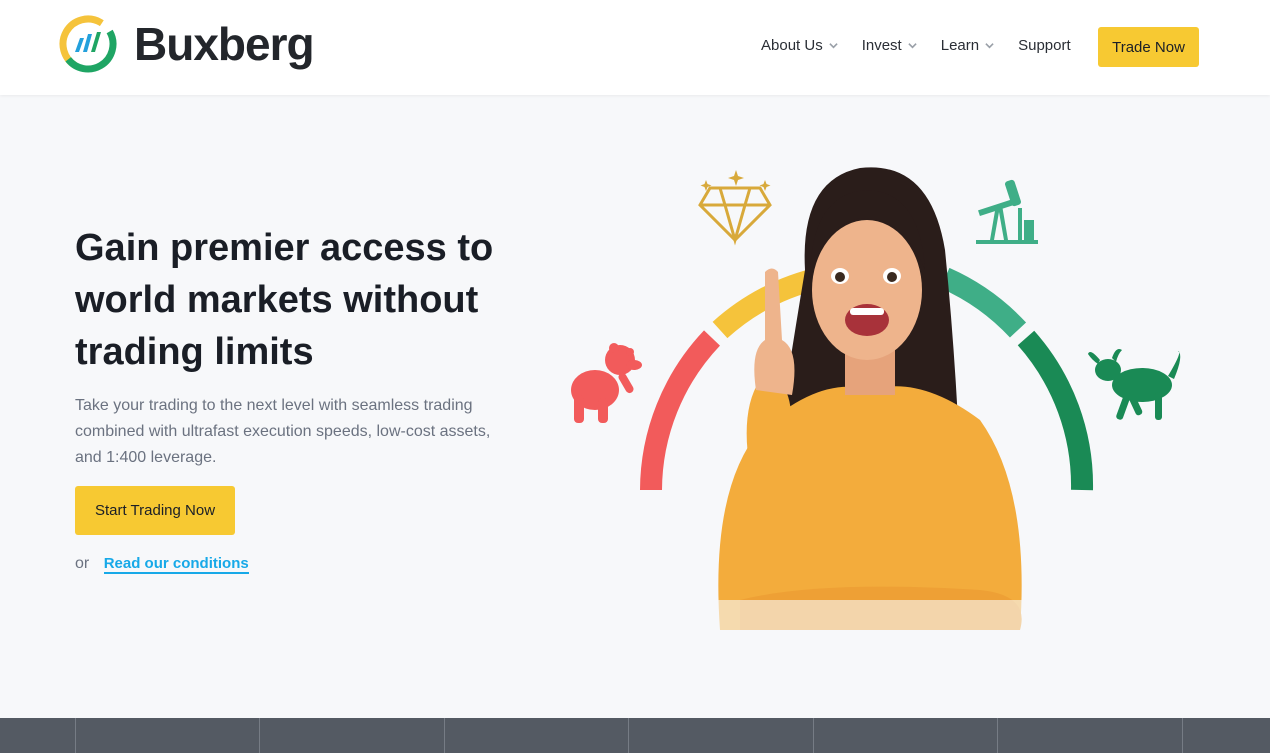 The width and height of the screenshot is (1270, 753). I want to click on nav-about-us: About Us, so click(799, 45).